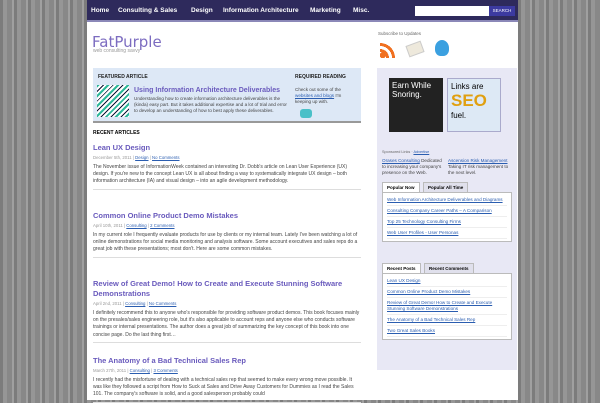  I want to click on search-input, so click(452, 11).